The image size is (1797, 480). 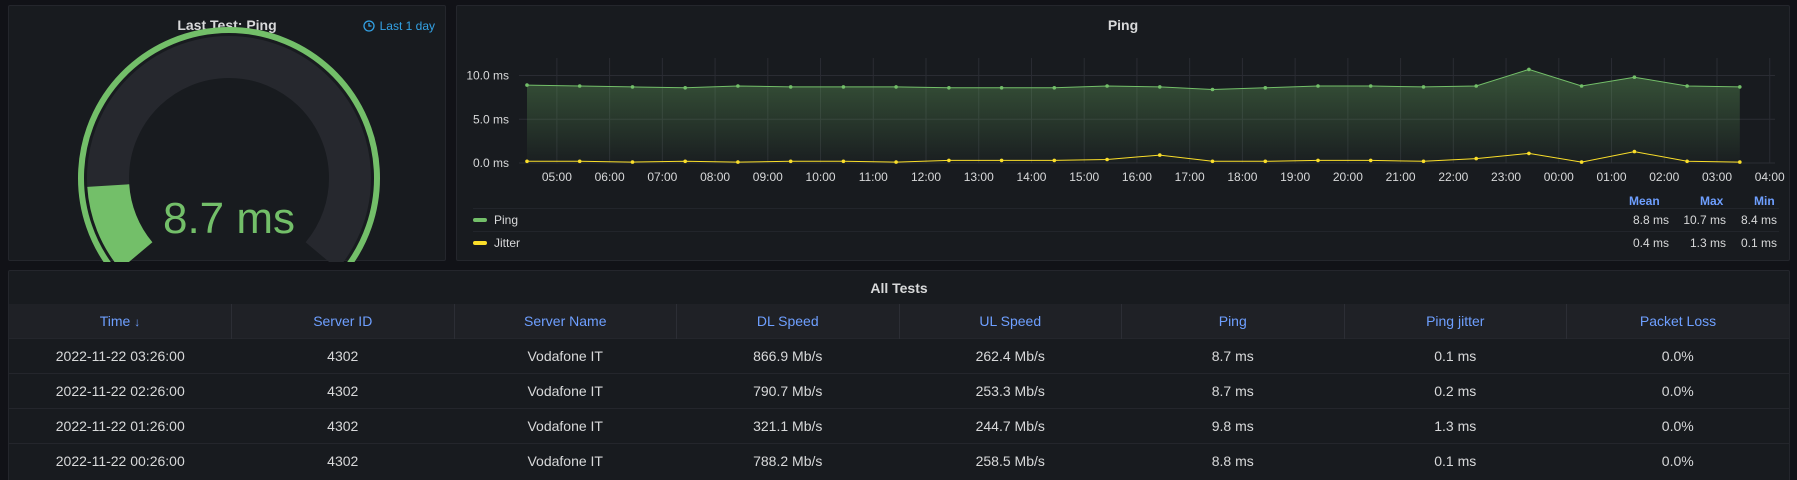 I want to click on column-header-ping: Ping, so click(x=1233, y=321).